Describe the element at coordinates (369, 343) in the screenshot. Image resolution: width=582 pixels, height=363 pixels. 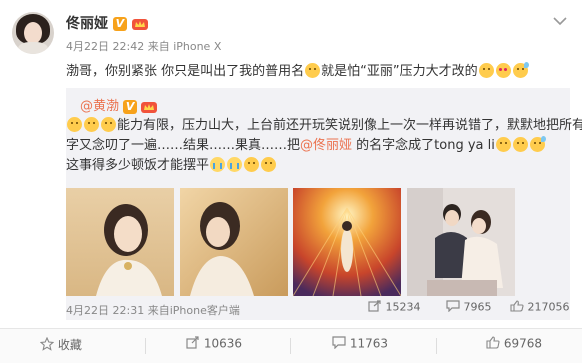
I see `comment-count: 11763` at that location.